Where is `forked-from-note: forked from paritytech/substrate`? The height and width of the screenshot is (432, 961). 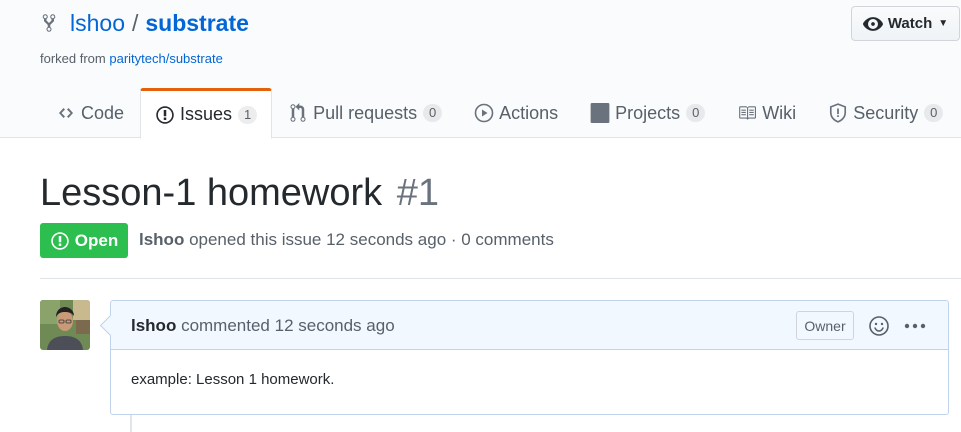
forked-from-note: forked from paritytech/substrate is located at coordinates (131, 58).